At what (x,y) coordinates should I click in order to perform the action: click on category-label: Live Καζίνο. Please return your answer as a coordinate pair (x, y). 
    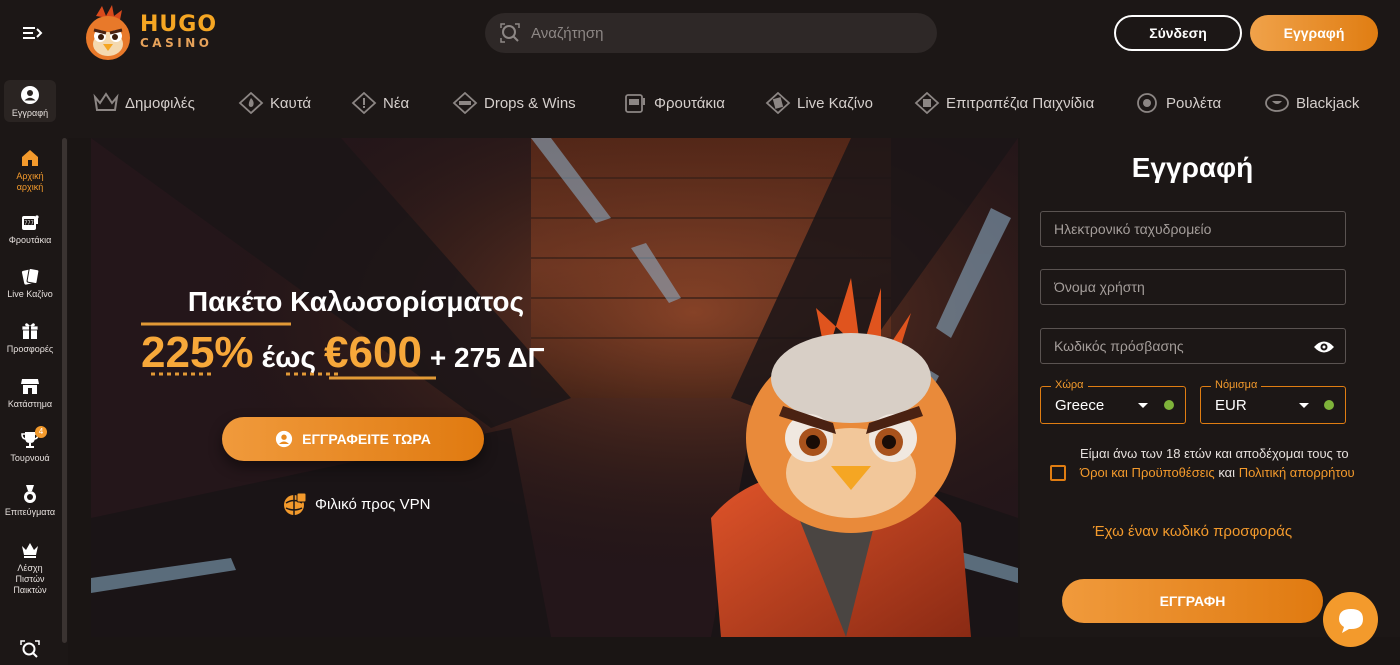
    Looking at the image, I should click on (835, 103).